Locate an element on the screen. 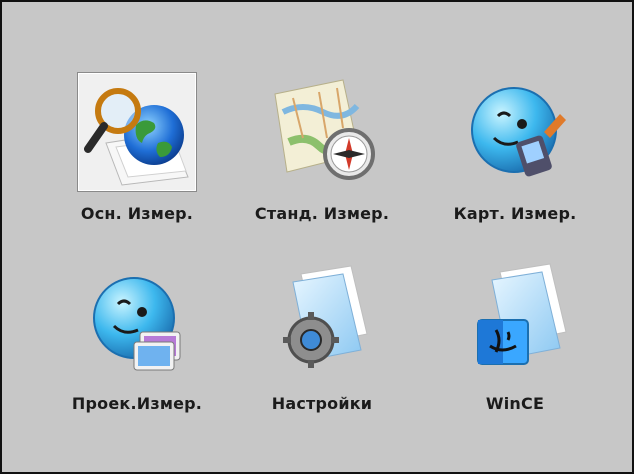 This screenshot has height=474, width=634. smiley-picture-icon is located at coordinates (137, 321).